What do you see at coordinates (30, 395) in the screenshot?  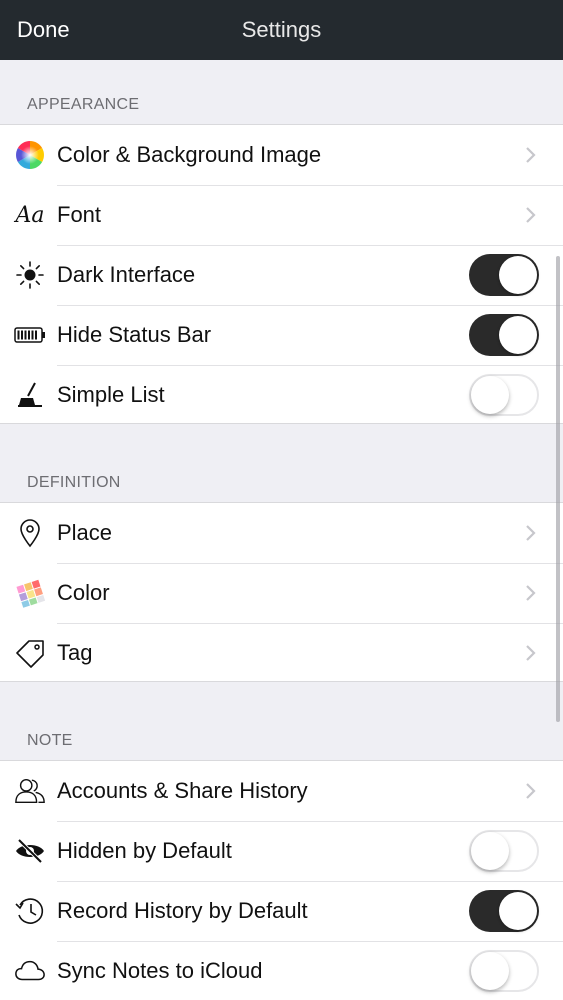 I see `broom-icon` at bounding box center [30, 395].